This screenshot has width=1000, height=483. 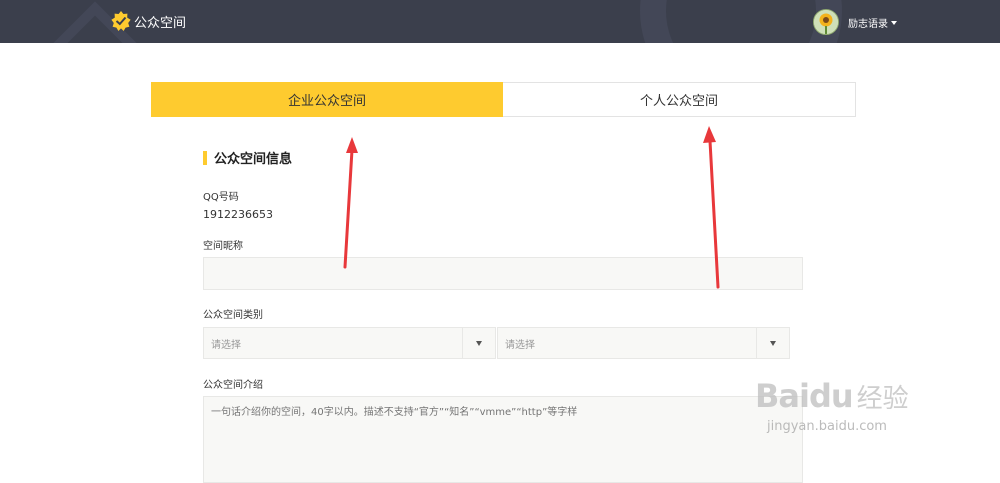 I want to click on annotation-arrow-left, so click(x=348, y=208).